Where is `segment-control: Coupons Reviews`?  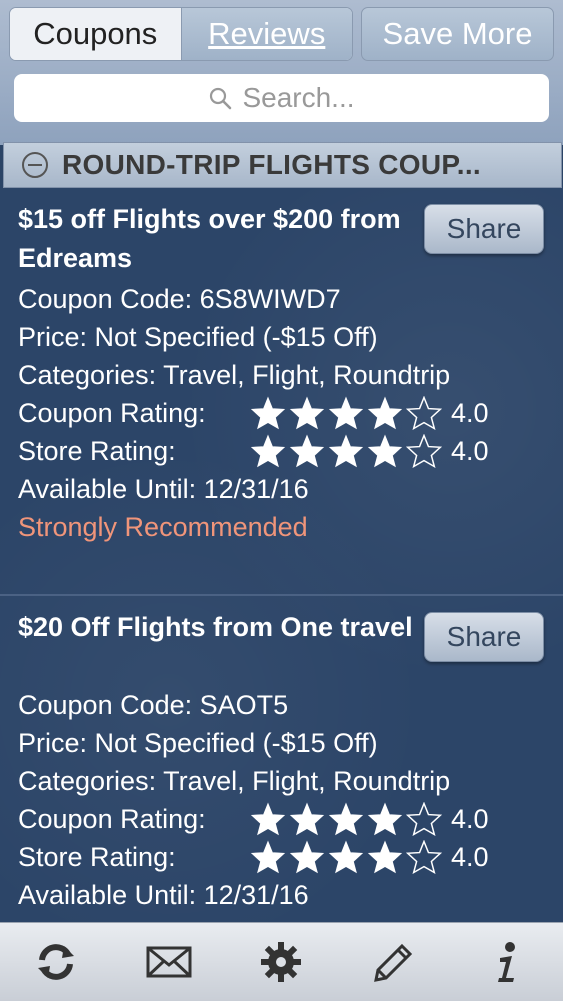 segment-control: Coupons Reviews is located at coordinates (181, 34).